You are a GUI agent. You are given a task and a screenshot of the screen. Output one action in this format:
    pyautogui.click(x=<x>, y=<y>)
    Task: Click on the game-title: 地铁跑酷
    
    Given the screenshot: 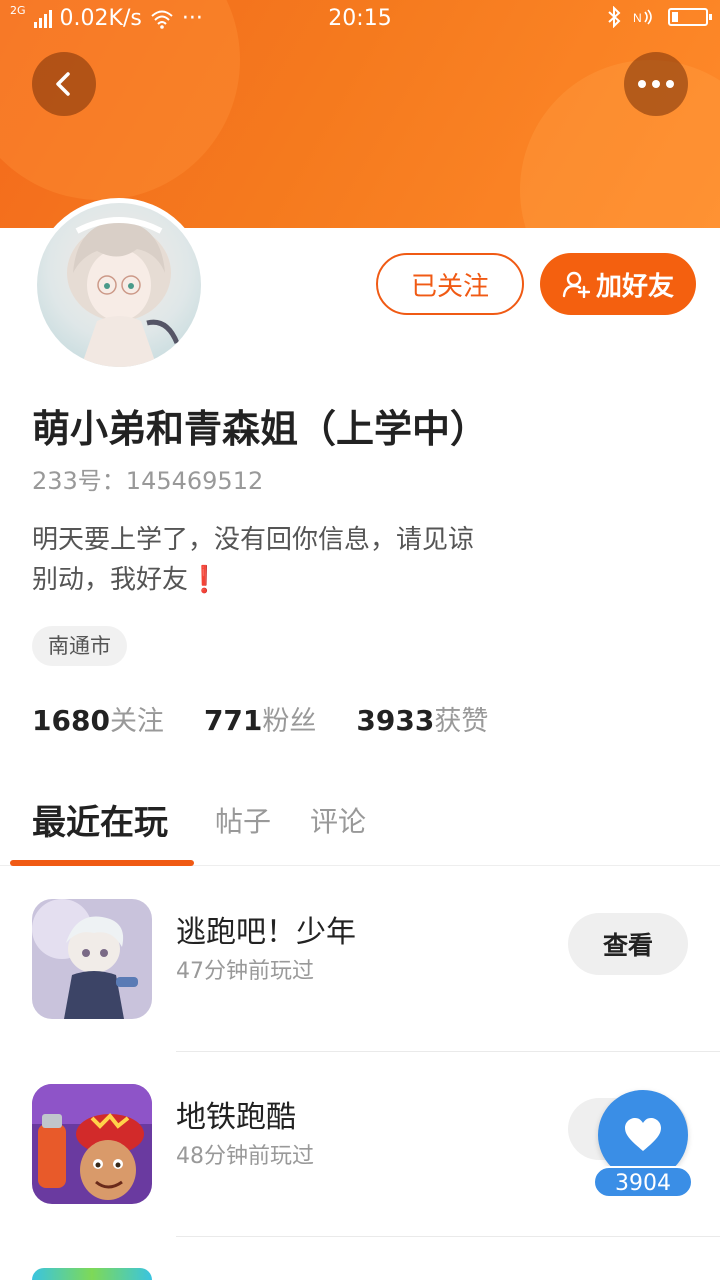 What is the action you would take?
    pyautogui.click(x=236, y=1117)
    